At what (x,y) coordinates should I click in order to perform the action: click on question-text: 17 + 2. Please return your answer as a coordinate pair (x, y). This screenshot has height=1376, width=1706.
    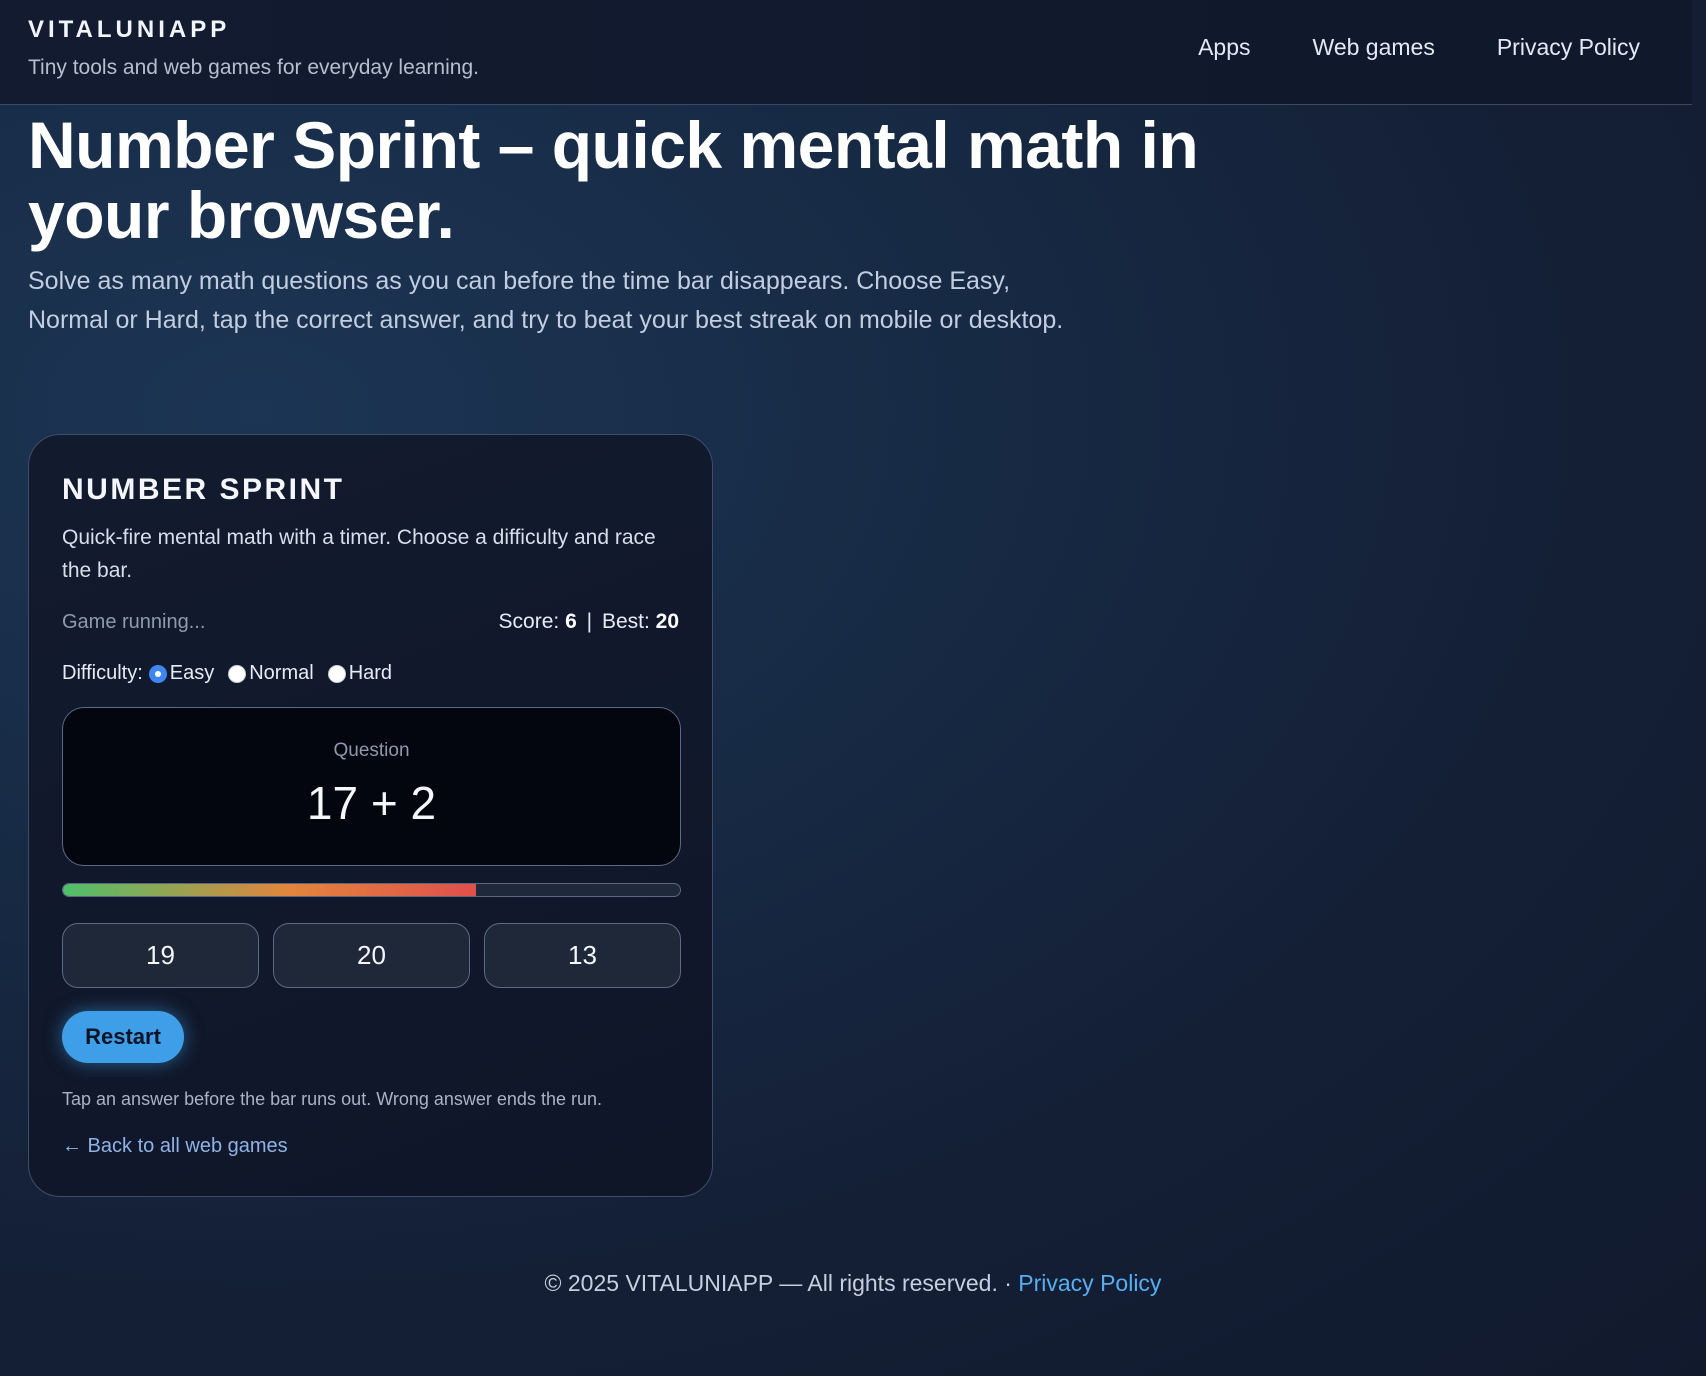
    Looking at the image, I should click on (371, 803).